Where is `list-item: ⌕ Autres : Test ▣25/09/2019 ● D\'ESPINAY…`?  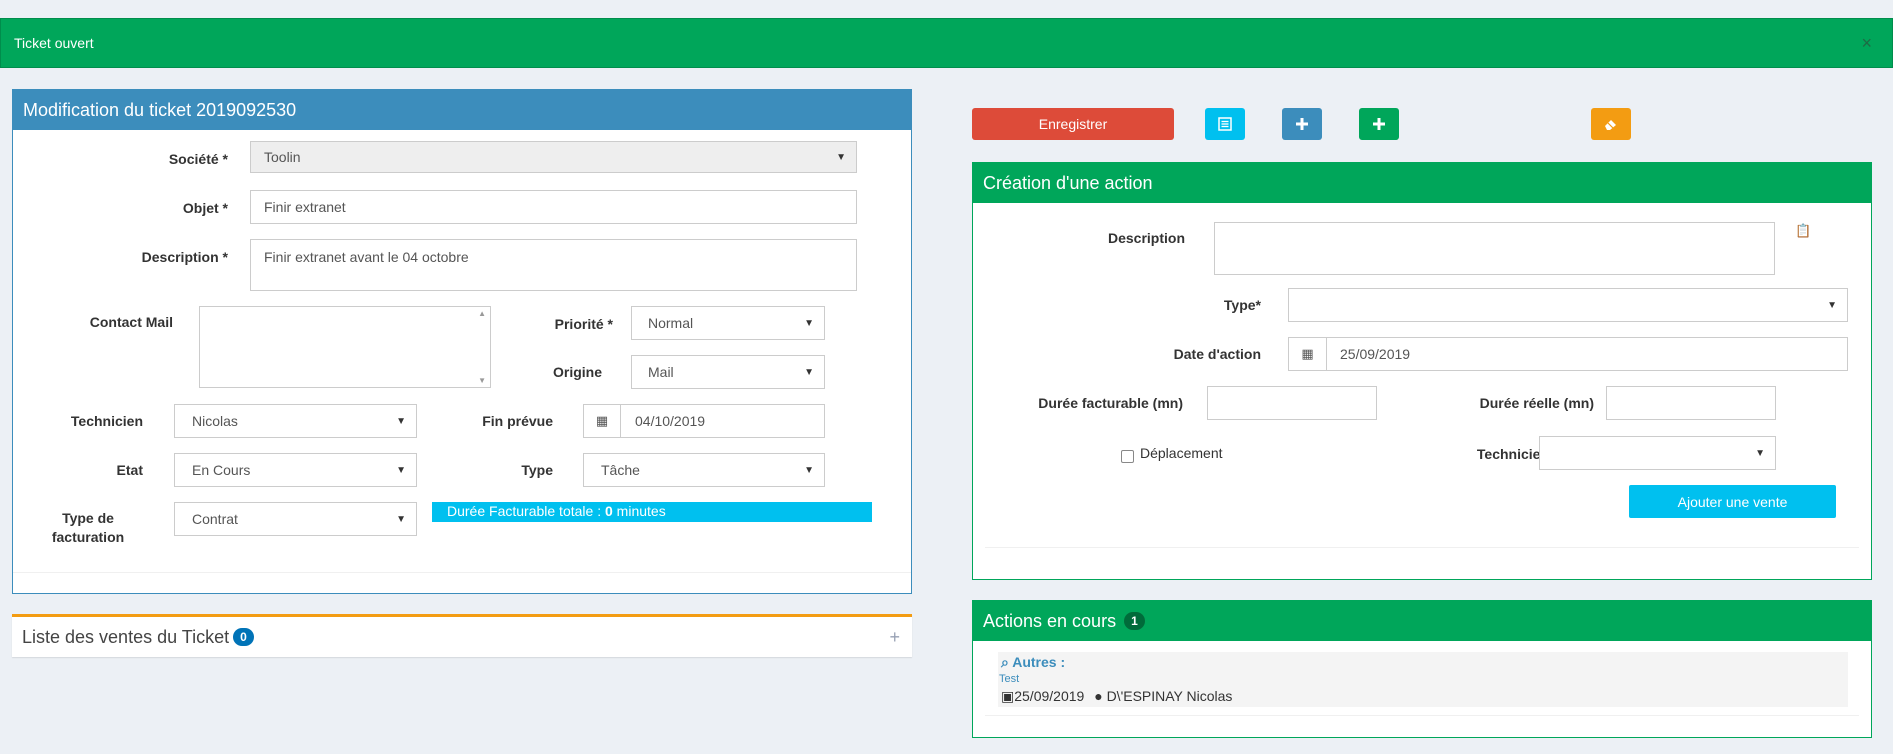 list-item: ⌕ Autres : Test ▣25/09/2019 ● D\'ESPINAY… is located at coordinates (1423, 679).